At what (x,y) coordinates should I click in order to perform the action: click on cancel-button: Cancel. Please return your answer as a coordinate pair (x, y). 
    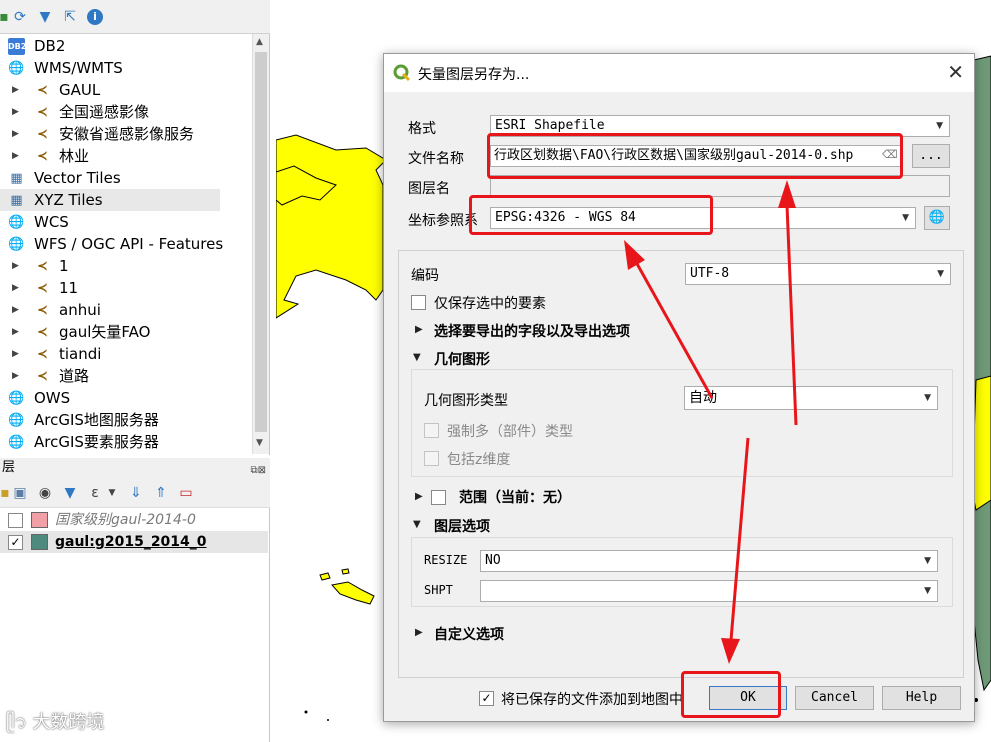
    Looking at the image, I should click on (834, 698).